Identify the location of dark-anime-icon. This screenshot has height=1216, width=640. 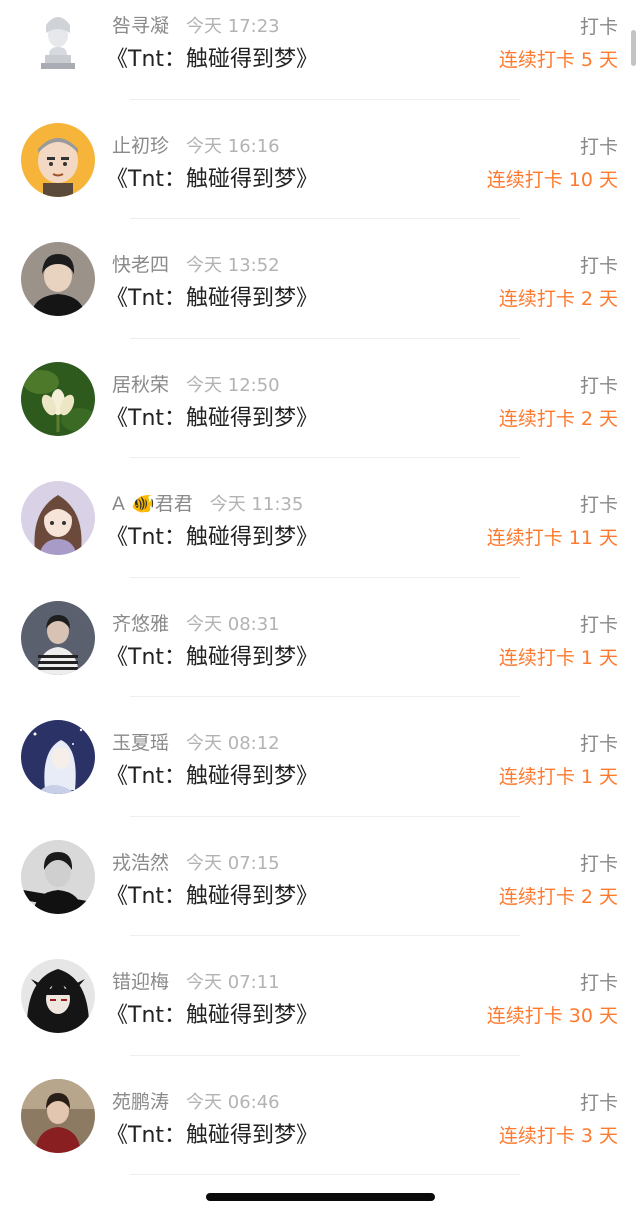
(58, 996).